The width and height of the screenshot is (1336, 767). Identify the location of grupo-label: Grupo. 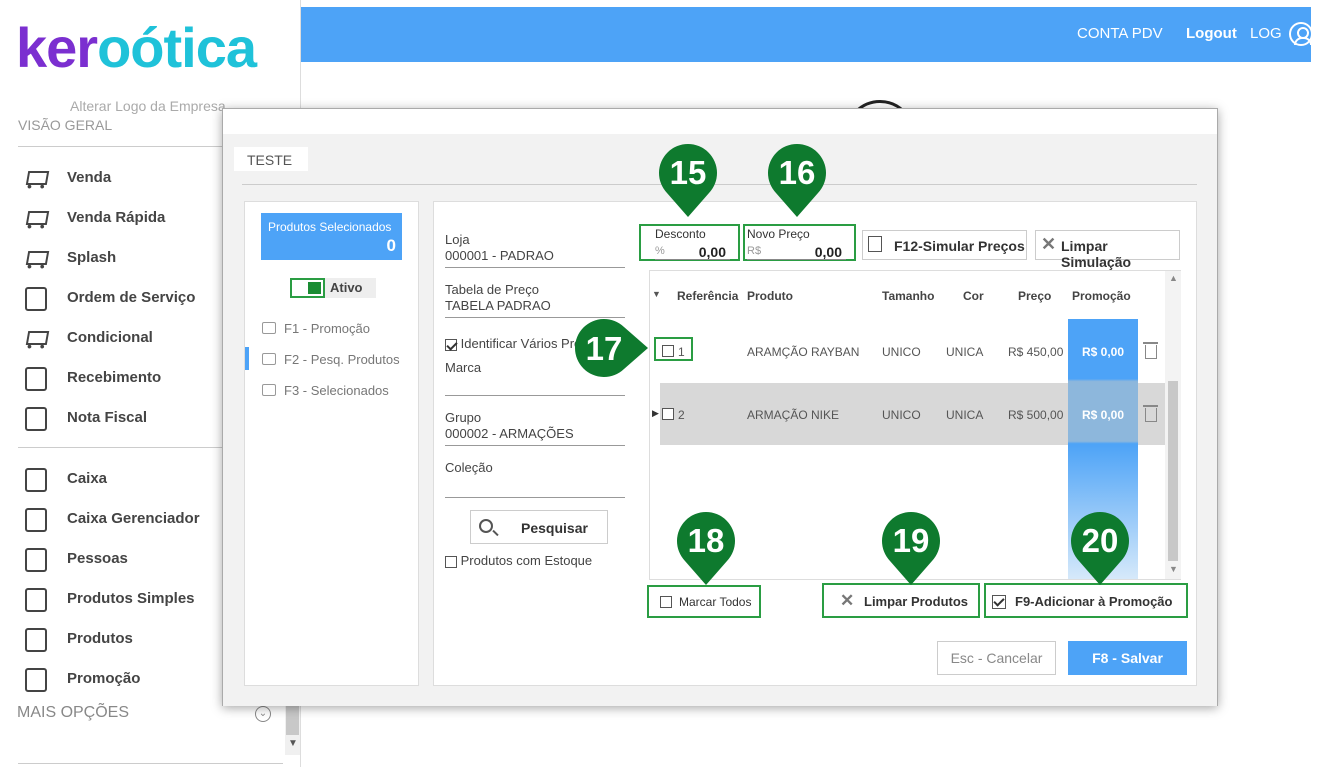
(463, 417).